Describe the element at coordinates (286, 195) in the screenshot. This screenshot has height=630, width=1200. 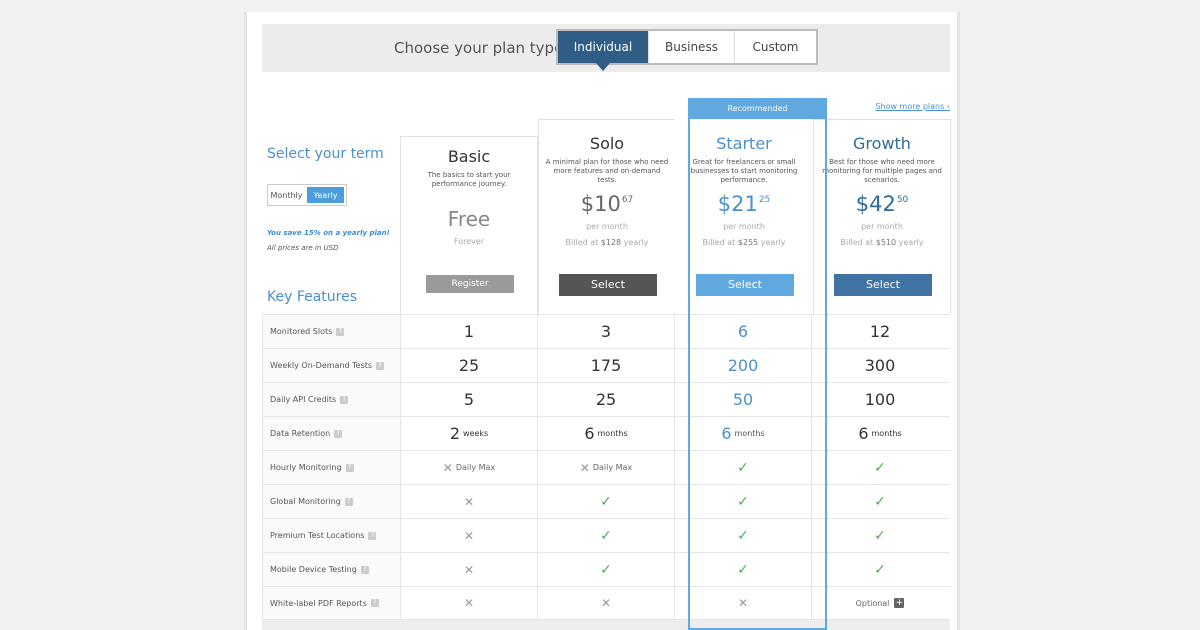
I see `term-monthly-option: Monthly` at that location.